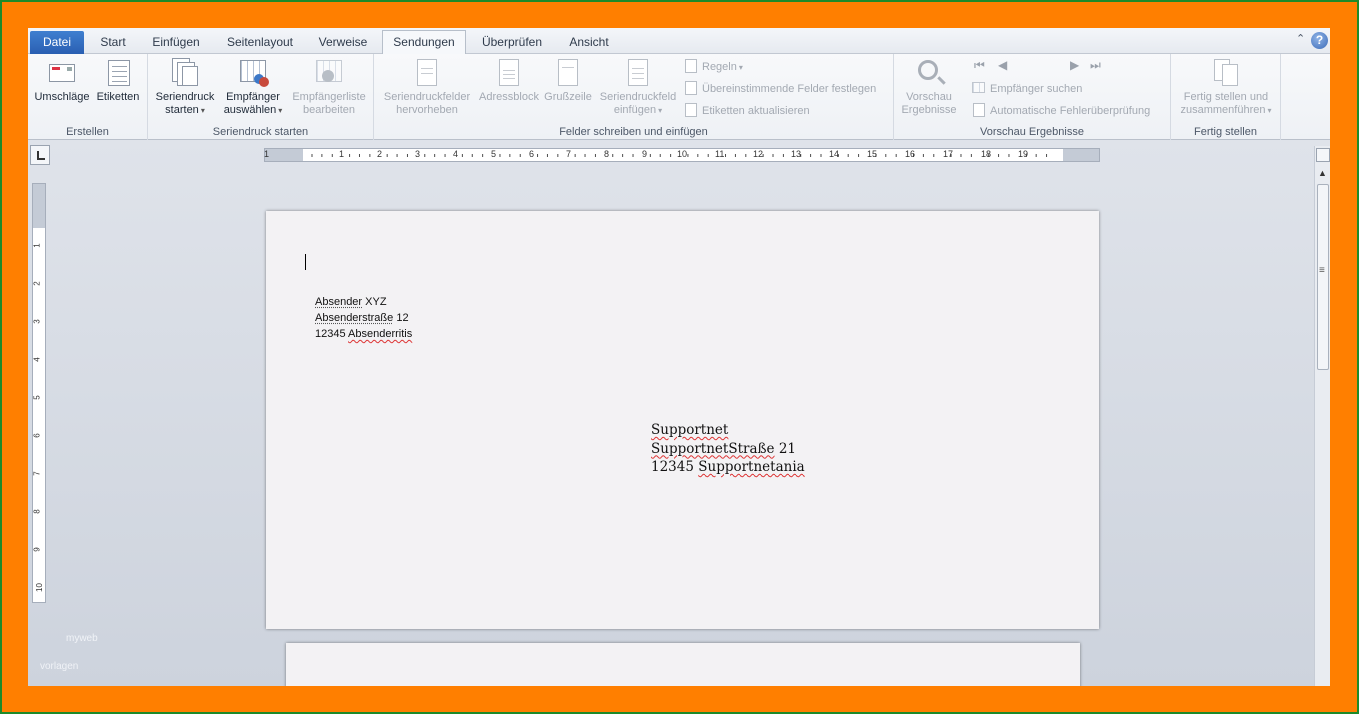 This screenshot has height=714, width=1359. I want to click on group-label-seriendruck: Seriendruck starten, so click(260, 132).